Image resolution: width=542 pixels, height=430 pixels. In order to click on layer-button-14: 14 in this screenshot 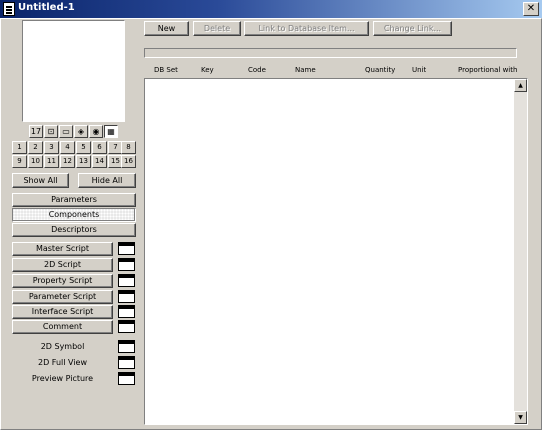, I will do `click(99, 161)`.